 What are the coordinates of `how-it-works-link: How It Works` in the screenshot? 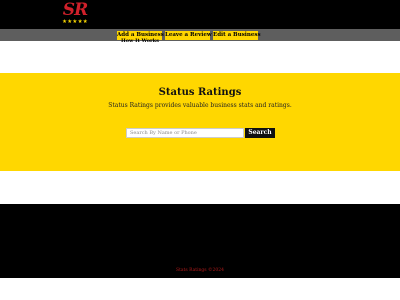 It's located at (140, 41).